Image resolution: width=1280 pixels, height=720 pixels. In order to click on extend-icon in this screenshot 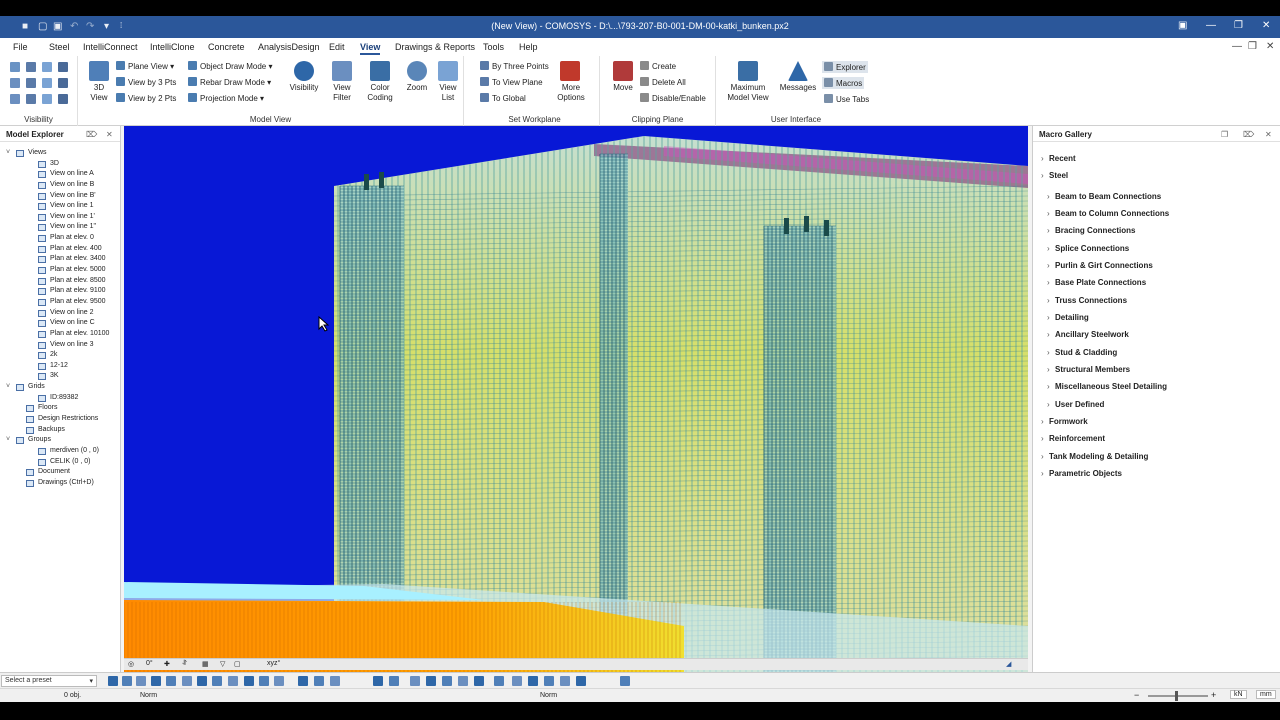, I will do `click(549, 681)`.